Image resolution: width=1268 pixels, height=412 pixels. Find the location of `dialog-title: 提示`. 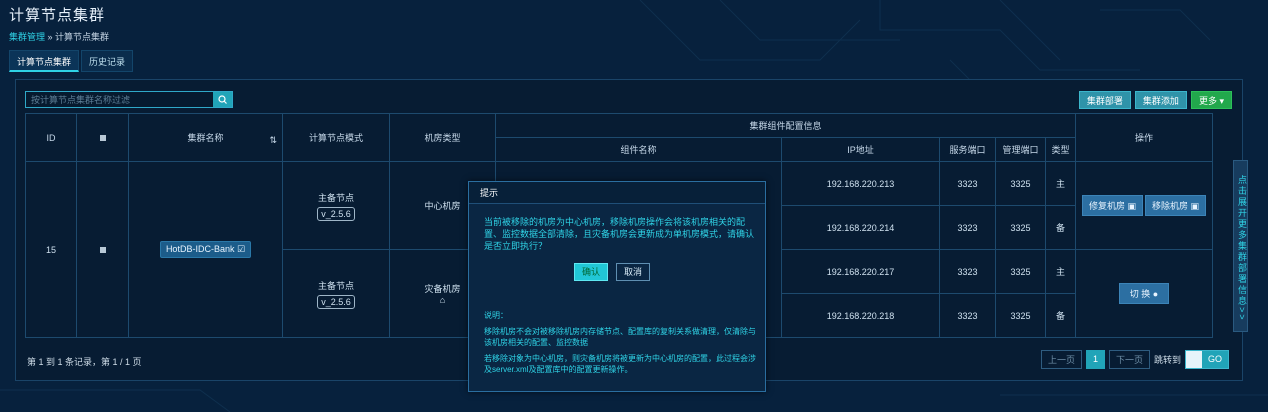

dialog-title: 提示 is located at coordinates (617, 193).